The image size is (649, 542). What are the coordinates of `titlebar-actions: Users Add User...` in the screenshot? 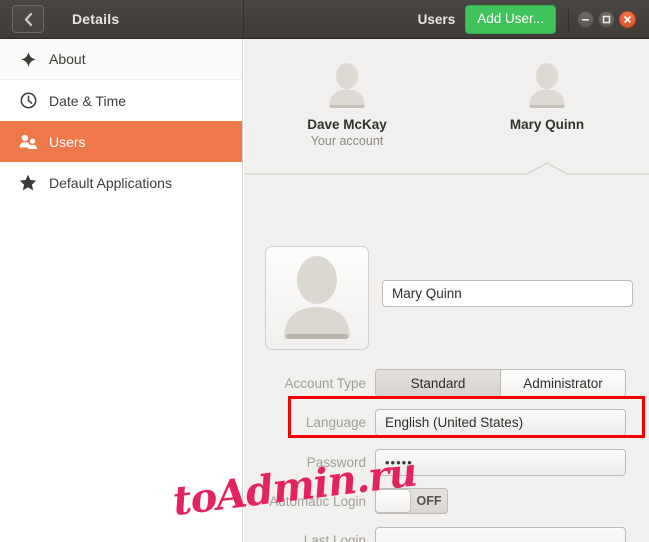 It's located at (533, 19).